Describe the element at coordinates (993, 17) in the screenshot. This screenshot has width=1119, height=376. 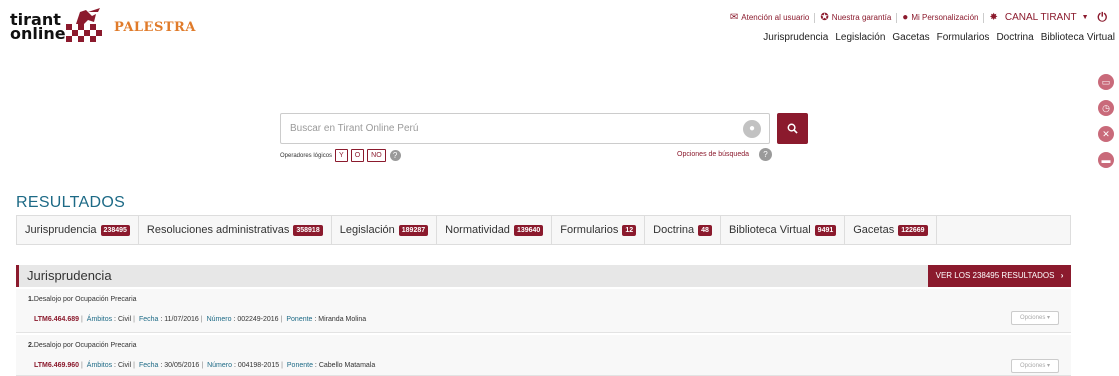
I see `gear-icon: ✸` at that location.